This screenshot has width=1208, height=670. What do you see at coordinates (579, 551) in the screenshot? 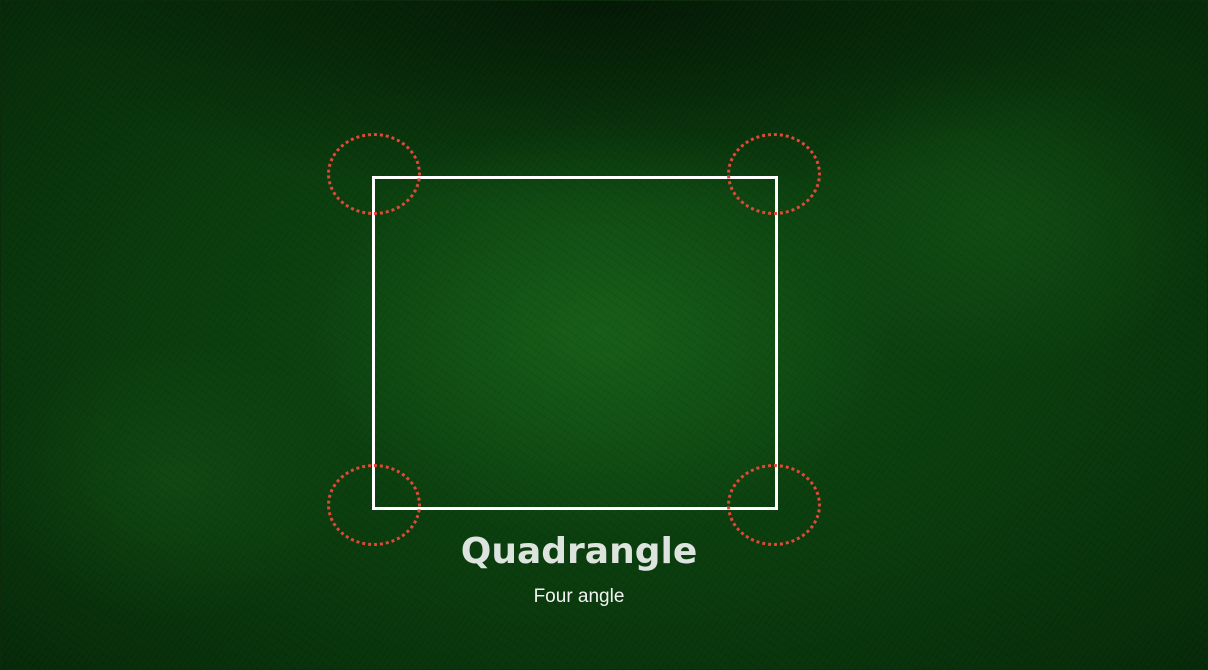
I see `slide-title: Quadrangle` at bounding box center [579, 551].